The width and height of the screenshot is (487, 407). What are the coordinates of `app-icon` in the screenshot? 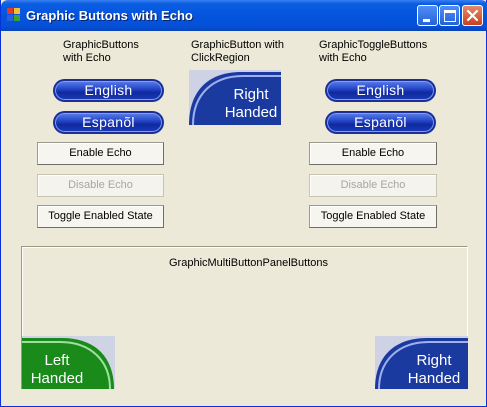 It's located at (14, 15).